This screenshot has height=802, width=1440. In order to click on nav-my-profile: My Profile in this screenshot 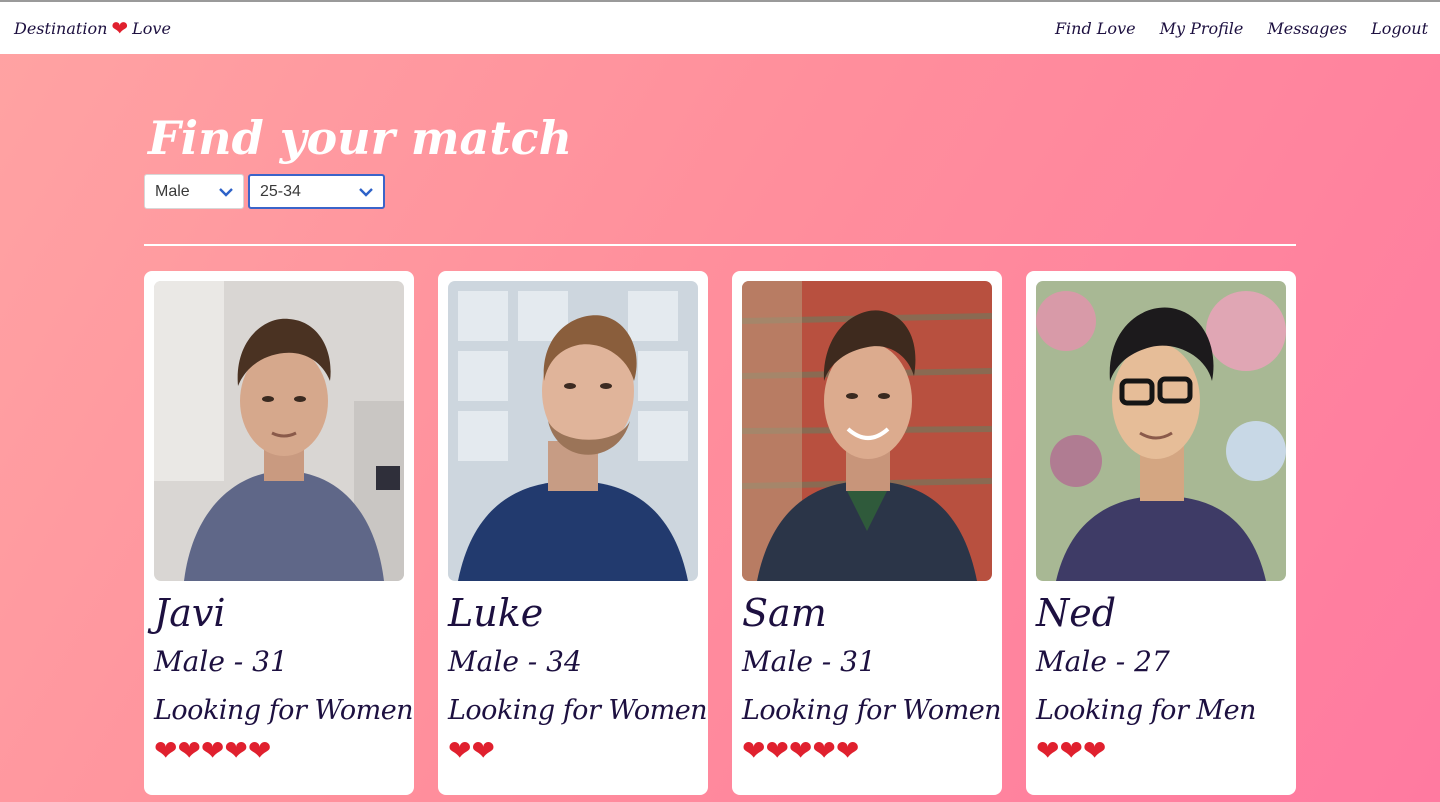, I will do `click(1202, 28)`.